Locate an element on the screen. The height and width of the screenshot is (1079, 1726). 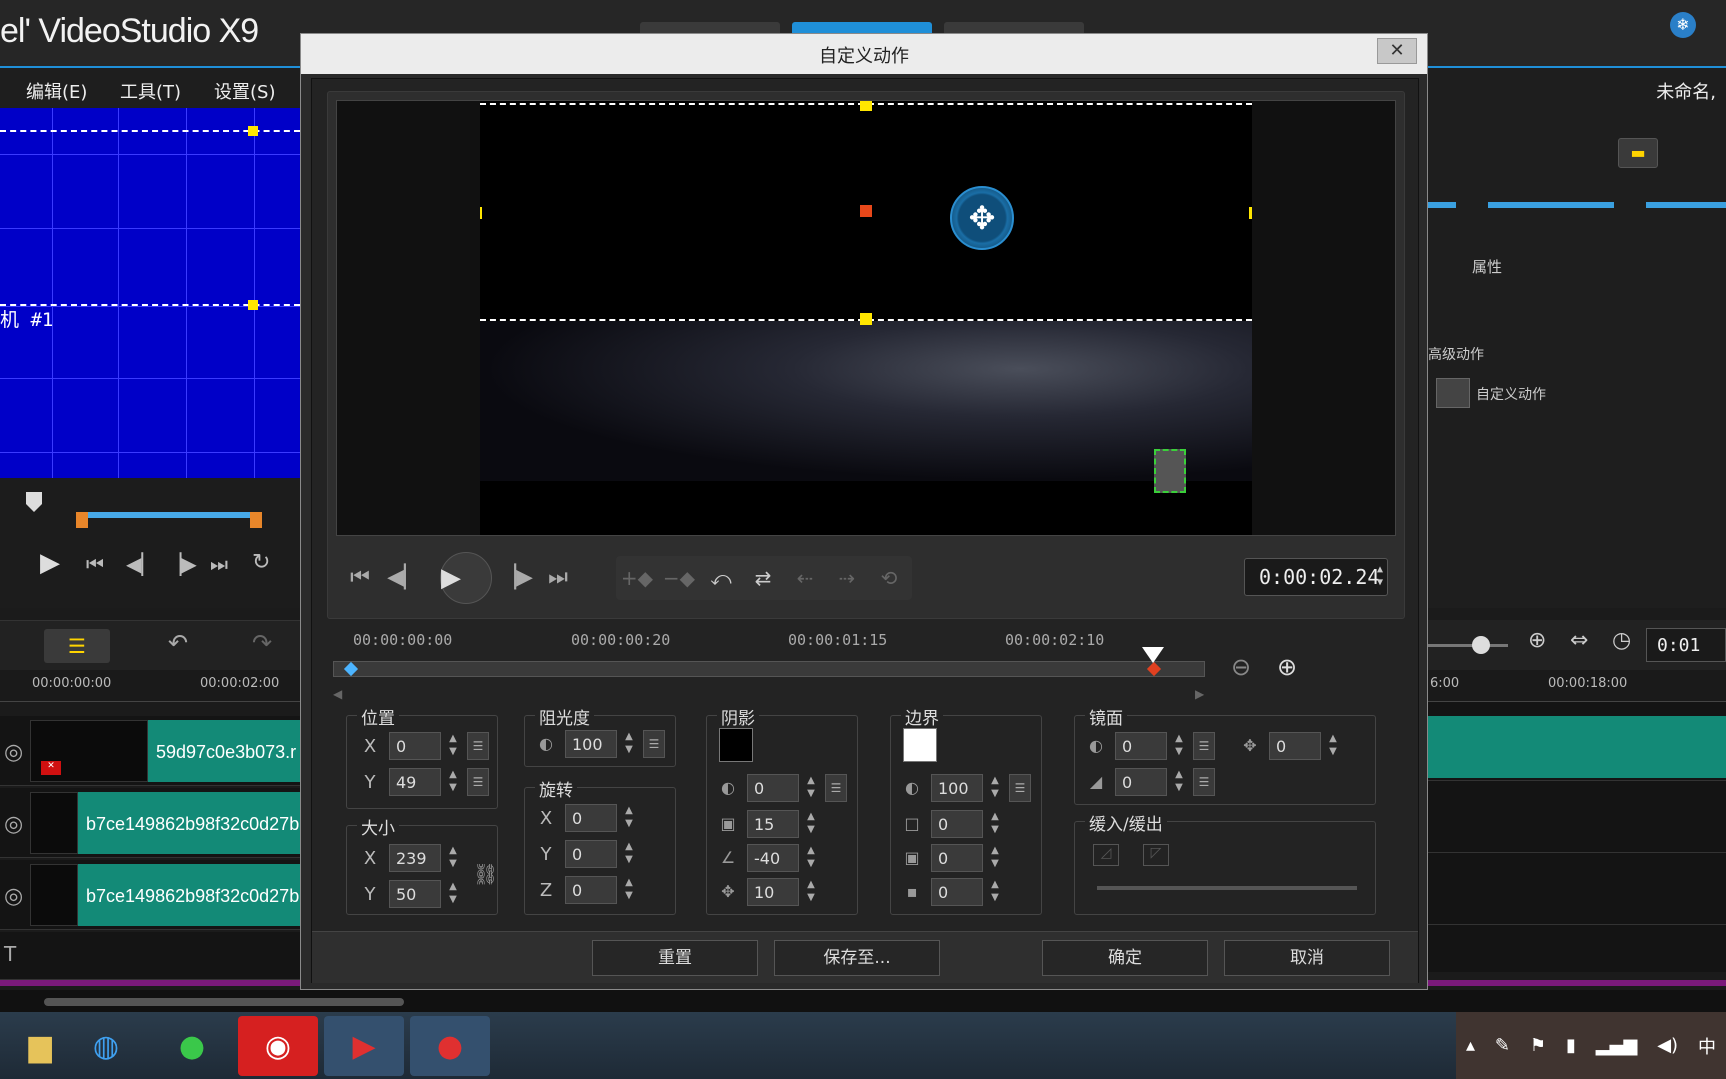
size-x-input: 239 is located at coordinates (415, 858).